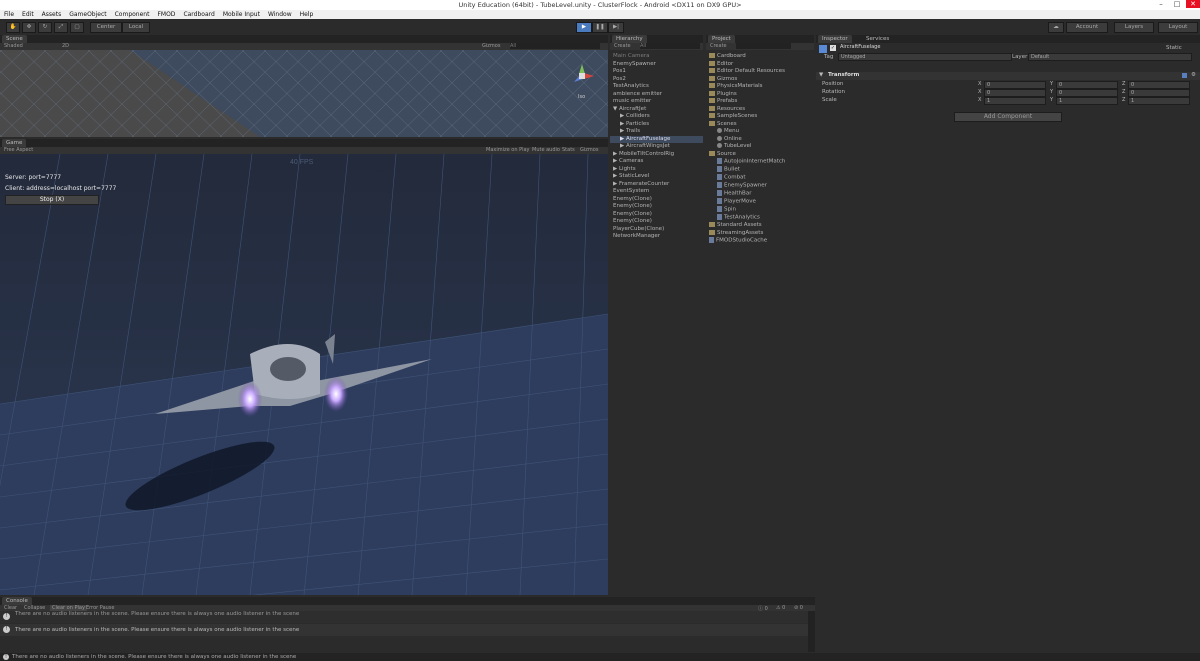  Describe the element at coordinates (656, 185) in the screenshot. I see `hierarchy-item: ▶ FramerateCounter` at that location.